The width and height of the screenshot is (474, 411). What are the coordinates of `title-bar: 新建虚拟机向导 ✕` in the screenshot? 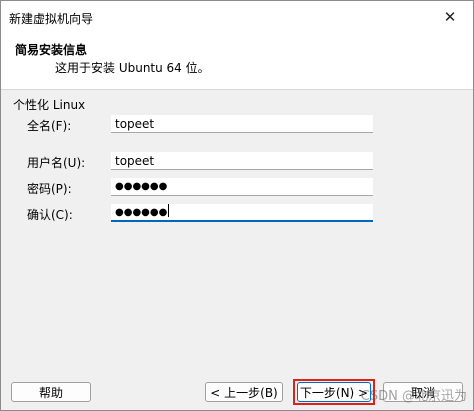 It's located at (237, 17).